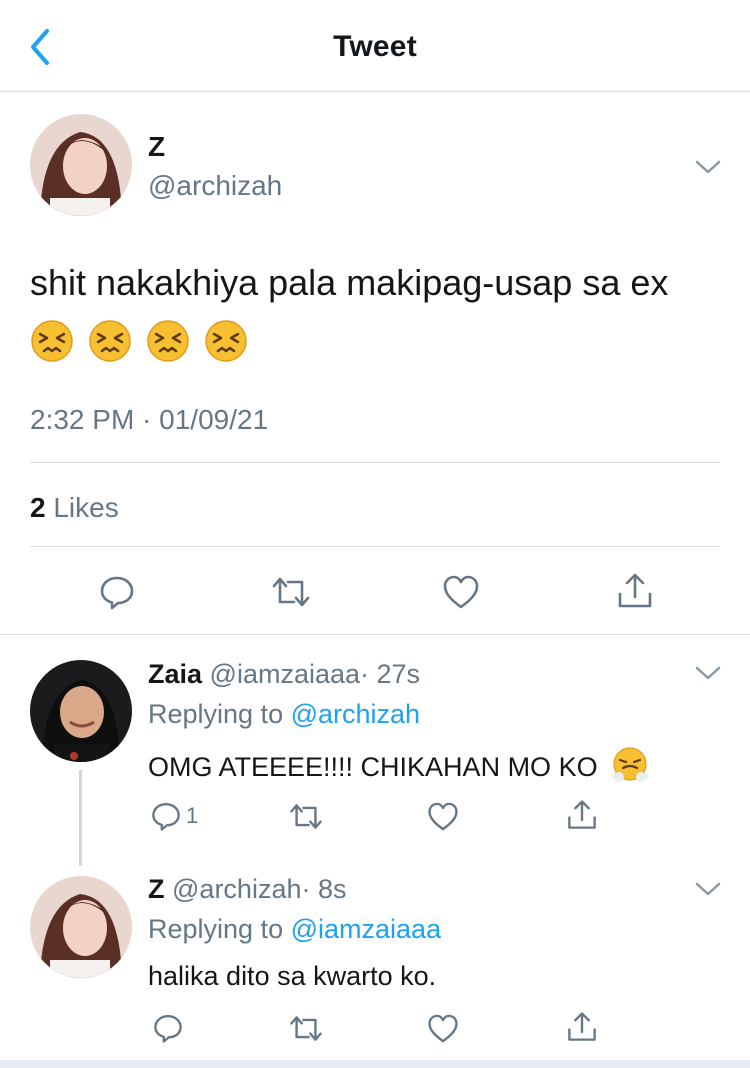 The image size is (750, 1068). I want to click on thread-connector, so click(80, 818).